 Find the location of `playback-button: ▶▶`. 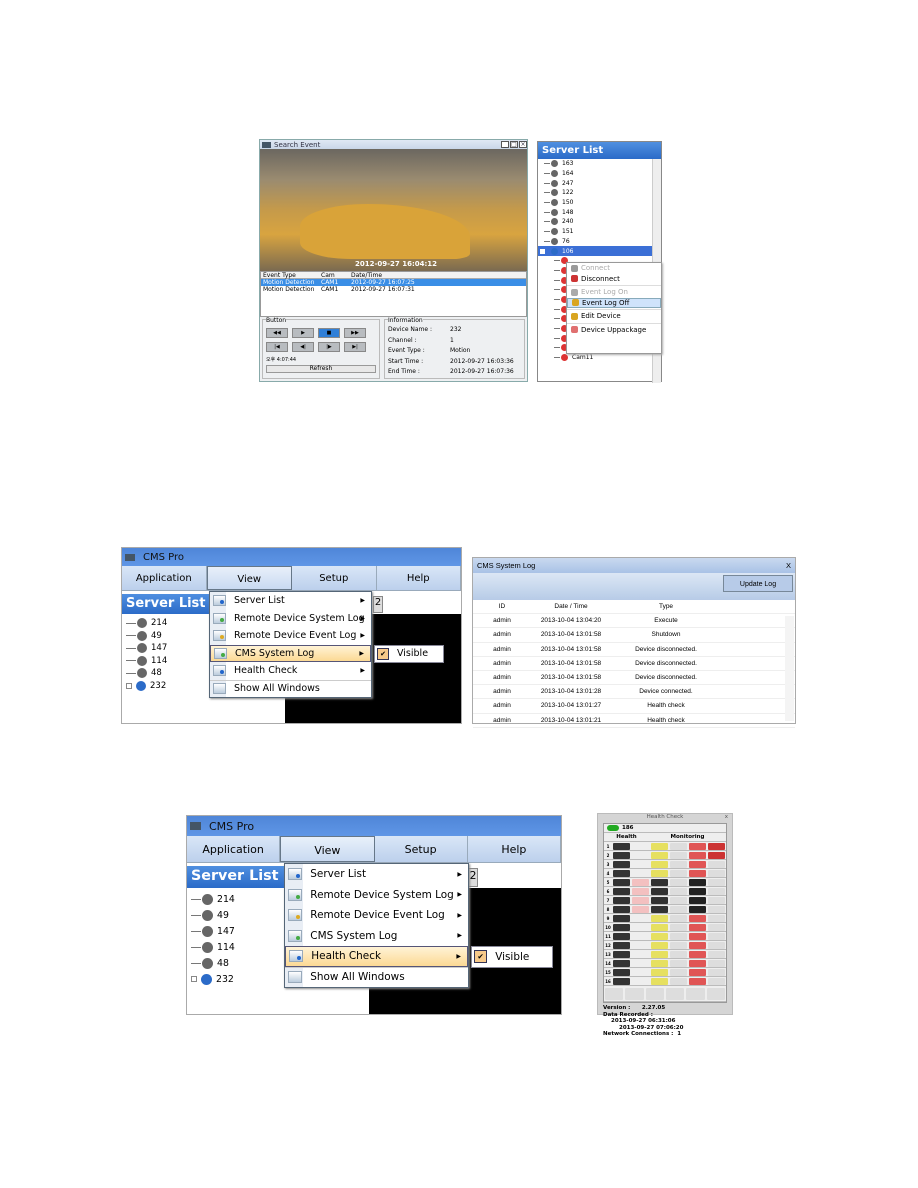

playback-button: ▶▶ is located at coordinates (355, 333).